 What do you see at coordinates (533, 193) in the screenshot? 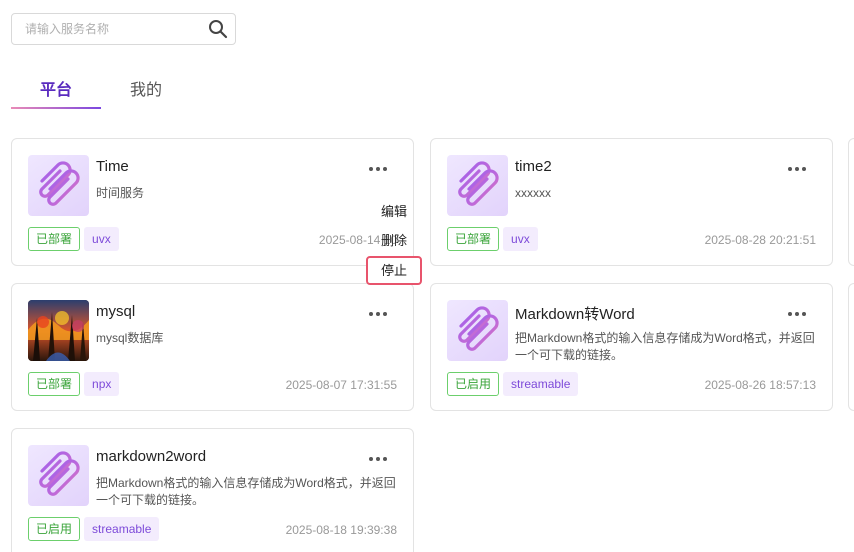
I see `service-description: xxxxxx` at bounding box center [533, 193].